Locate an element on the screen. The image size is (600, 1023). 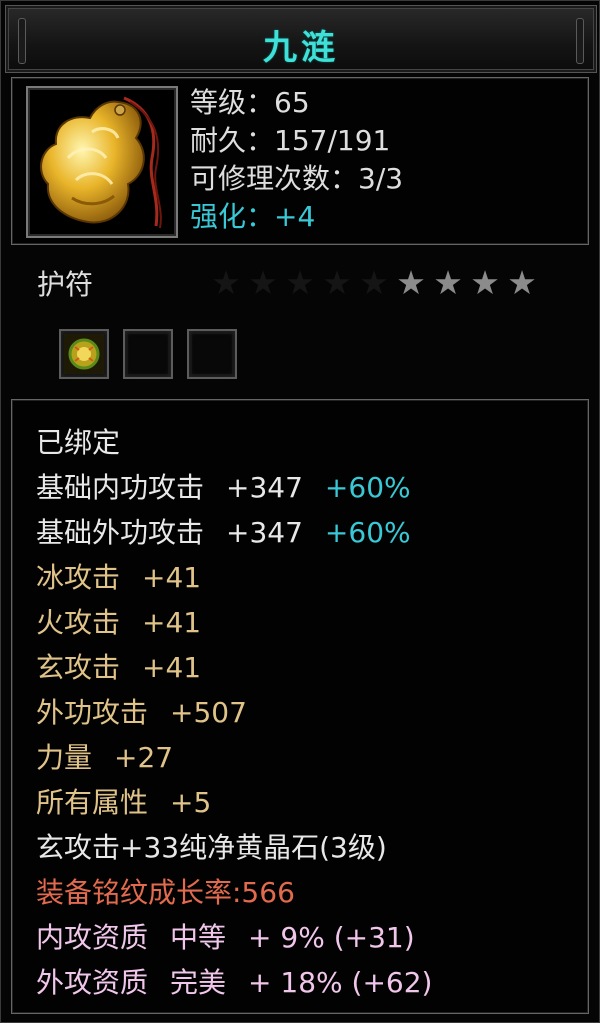
outer-quality-line: 外攻资质 完美 + 18% (+62) is located at coordinates (234, 982).